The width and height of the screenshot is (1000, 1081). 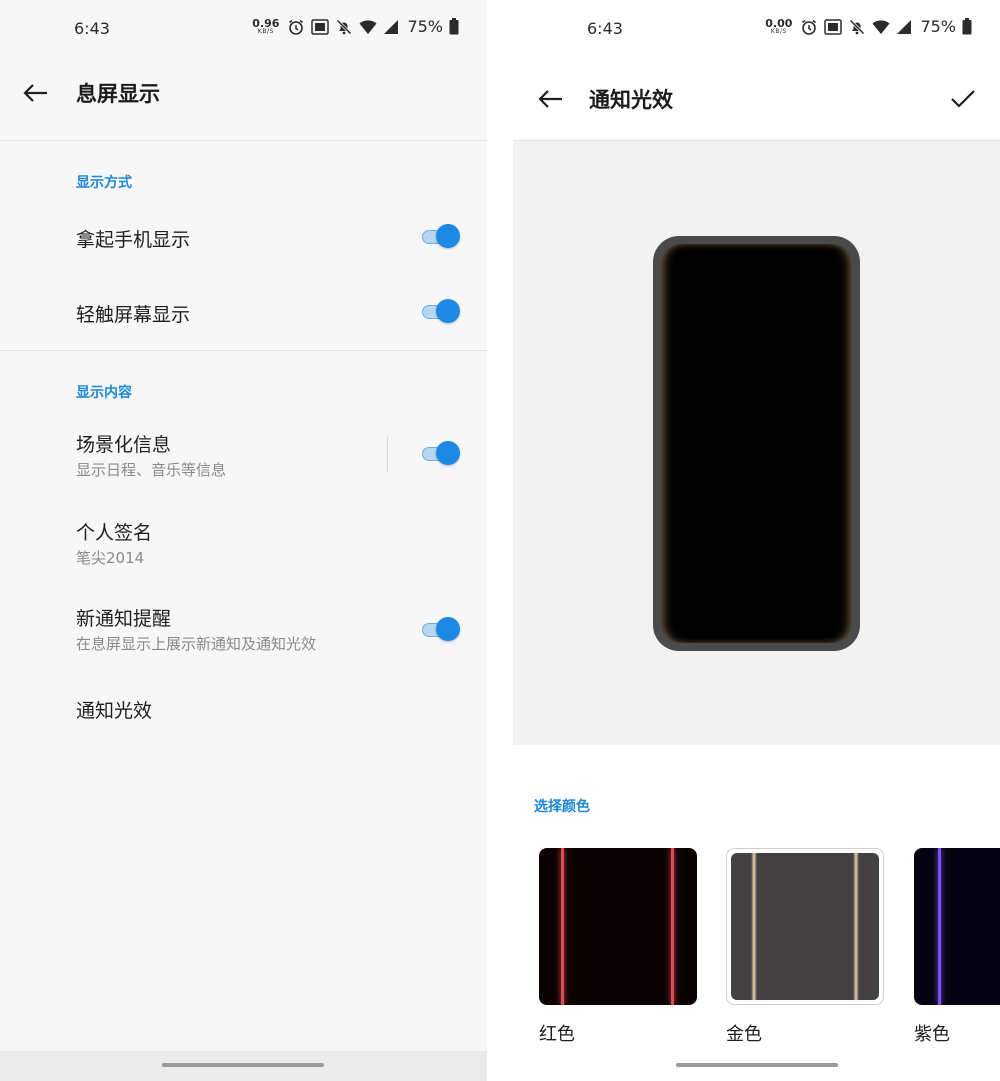 I want to click on color-option-purple, so click(x=957, y=926).